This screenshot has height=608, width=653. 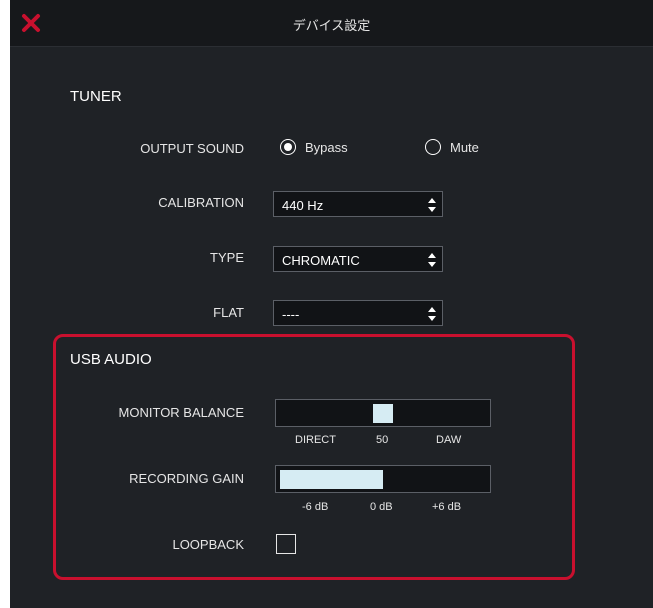 What do you see at coordinates (228, 312) in the screenshot?
I see `flat-label: FLAT` at bounding box center [228, 312].